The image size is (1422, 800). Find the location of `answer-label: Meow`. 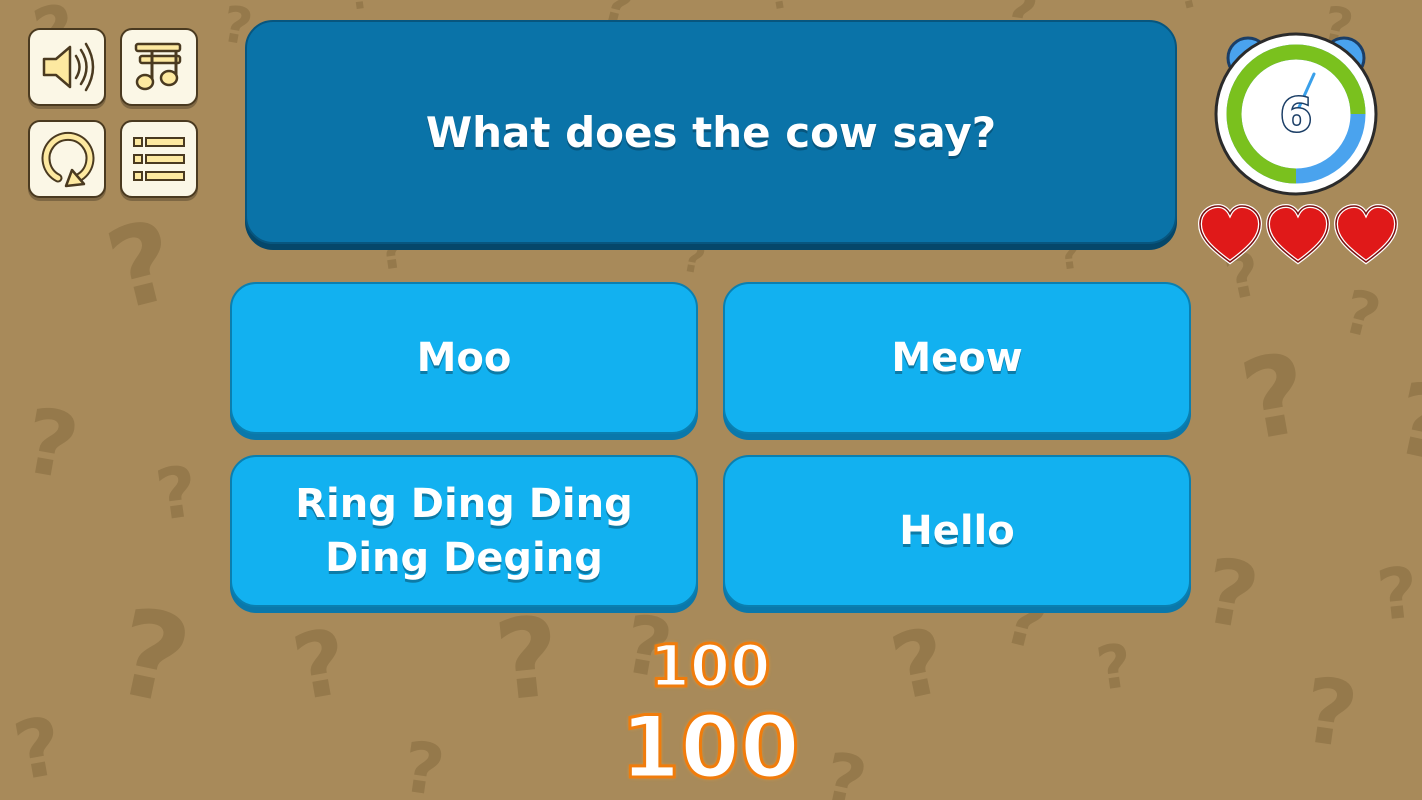

answer-label: Meow is located at coordinates (957, 358).